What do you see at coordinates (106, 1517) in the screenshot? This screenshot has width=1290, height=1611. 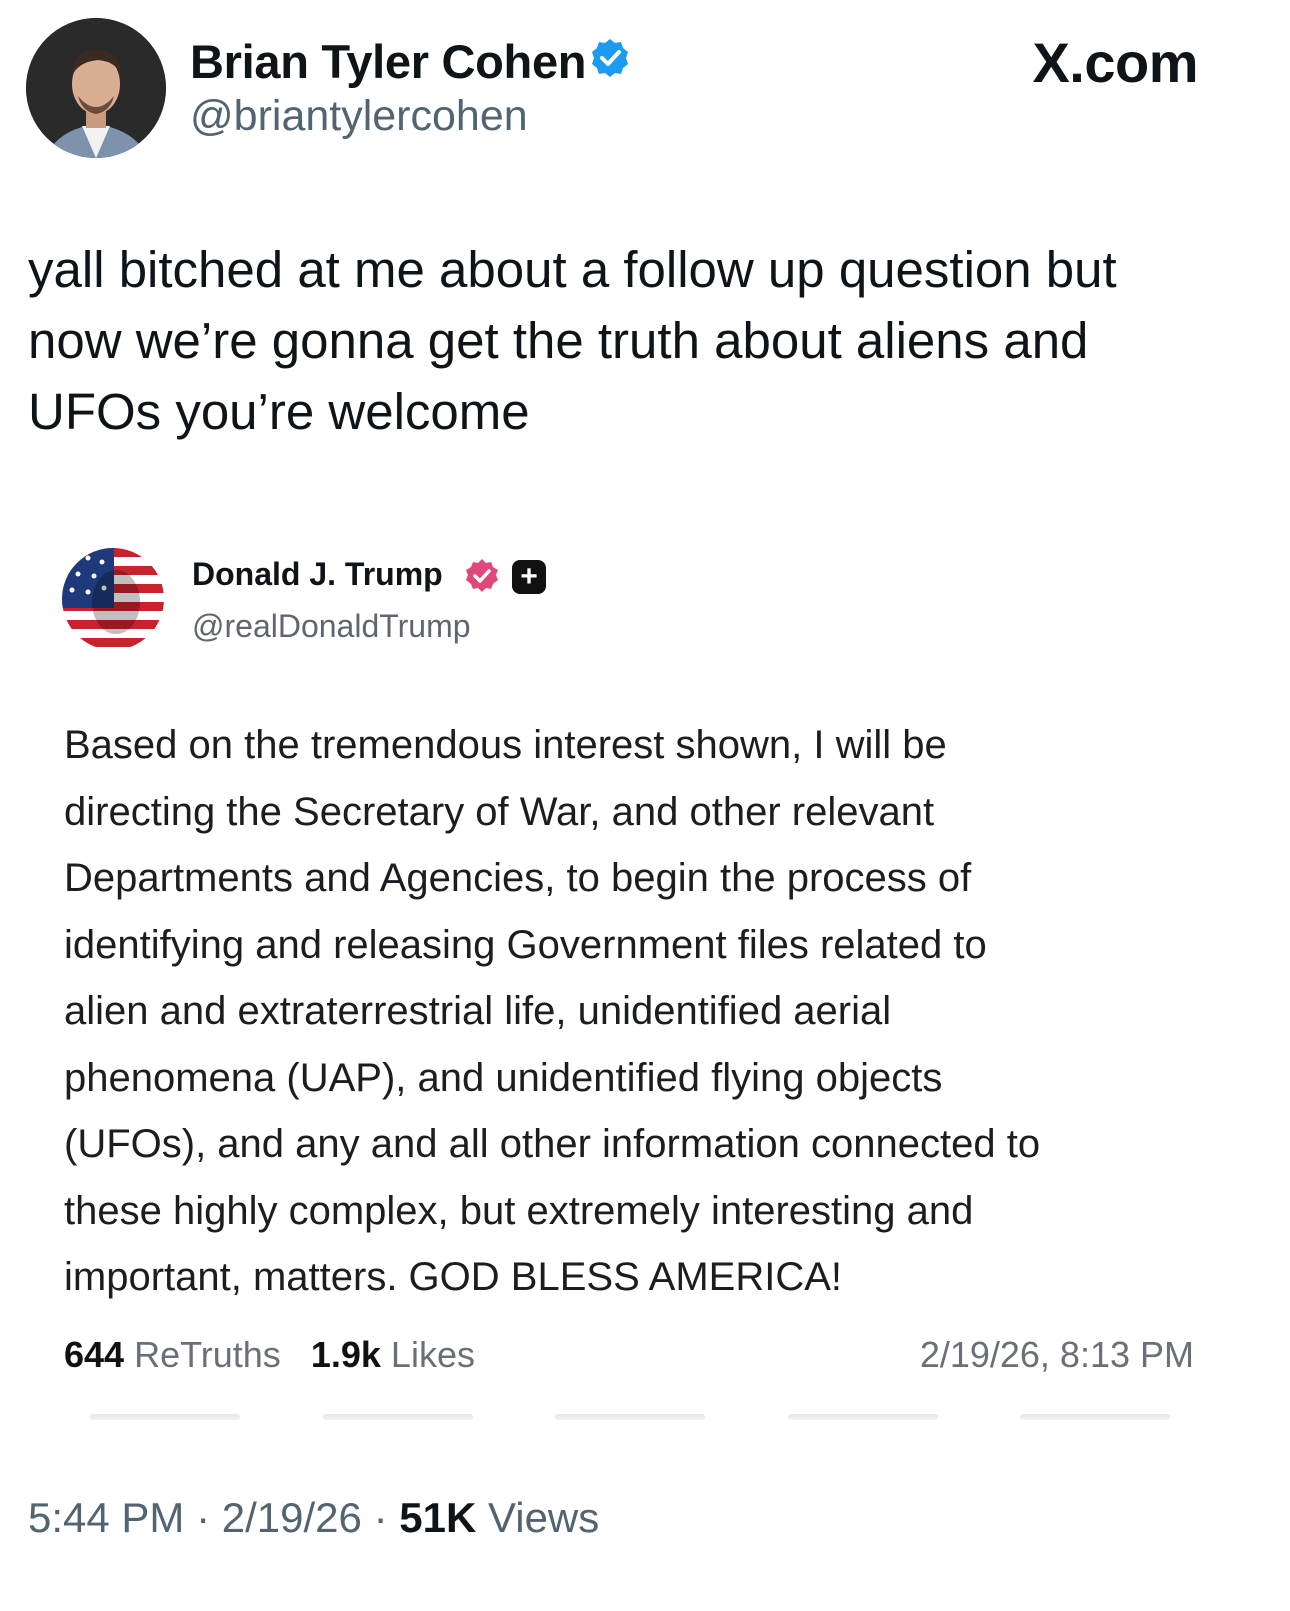 I see `tweet-time: 5:44 PM` at bounding box center [106, 1517].